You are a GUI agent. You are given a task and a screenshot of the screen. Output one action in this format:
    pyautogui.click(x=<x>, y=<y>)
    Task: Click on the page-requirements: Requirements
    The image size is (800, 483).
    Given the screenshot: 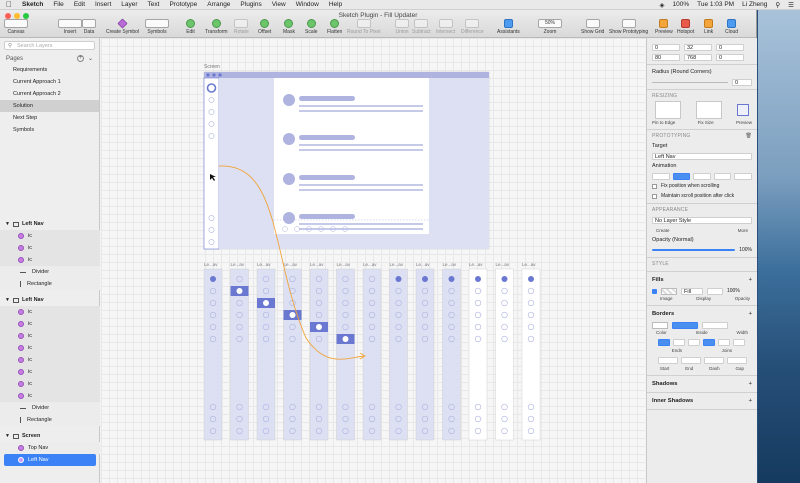 What is the action you would take?
    pyautogui.click(x=49, y=70)
    